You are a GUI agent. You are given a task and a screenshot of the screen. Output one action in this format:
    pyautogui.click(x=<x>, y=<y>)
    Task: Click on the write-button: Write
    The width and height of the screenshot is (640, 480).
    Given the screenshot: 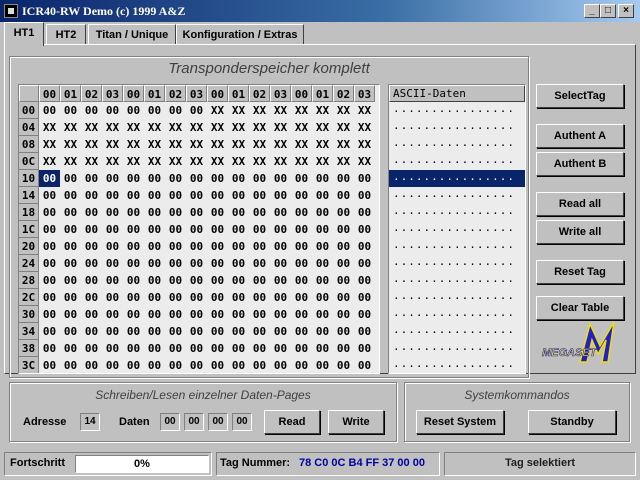 What is the action you would take?
    pyautogui.click(x=356, y=422)
    